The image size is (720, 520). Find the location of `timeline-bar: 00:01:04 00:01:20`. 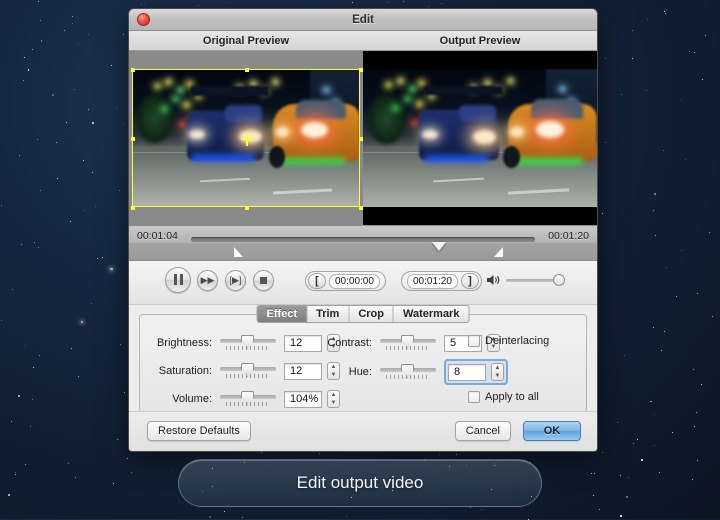

timeline-bar: 00:01:04 00:01:20 is located at coordinates (363, 243).